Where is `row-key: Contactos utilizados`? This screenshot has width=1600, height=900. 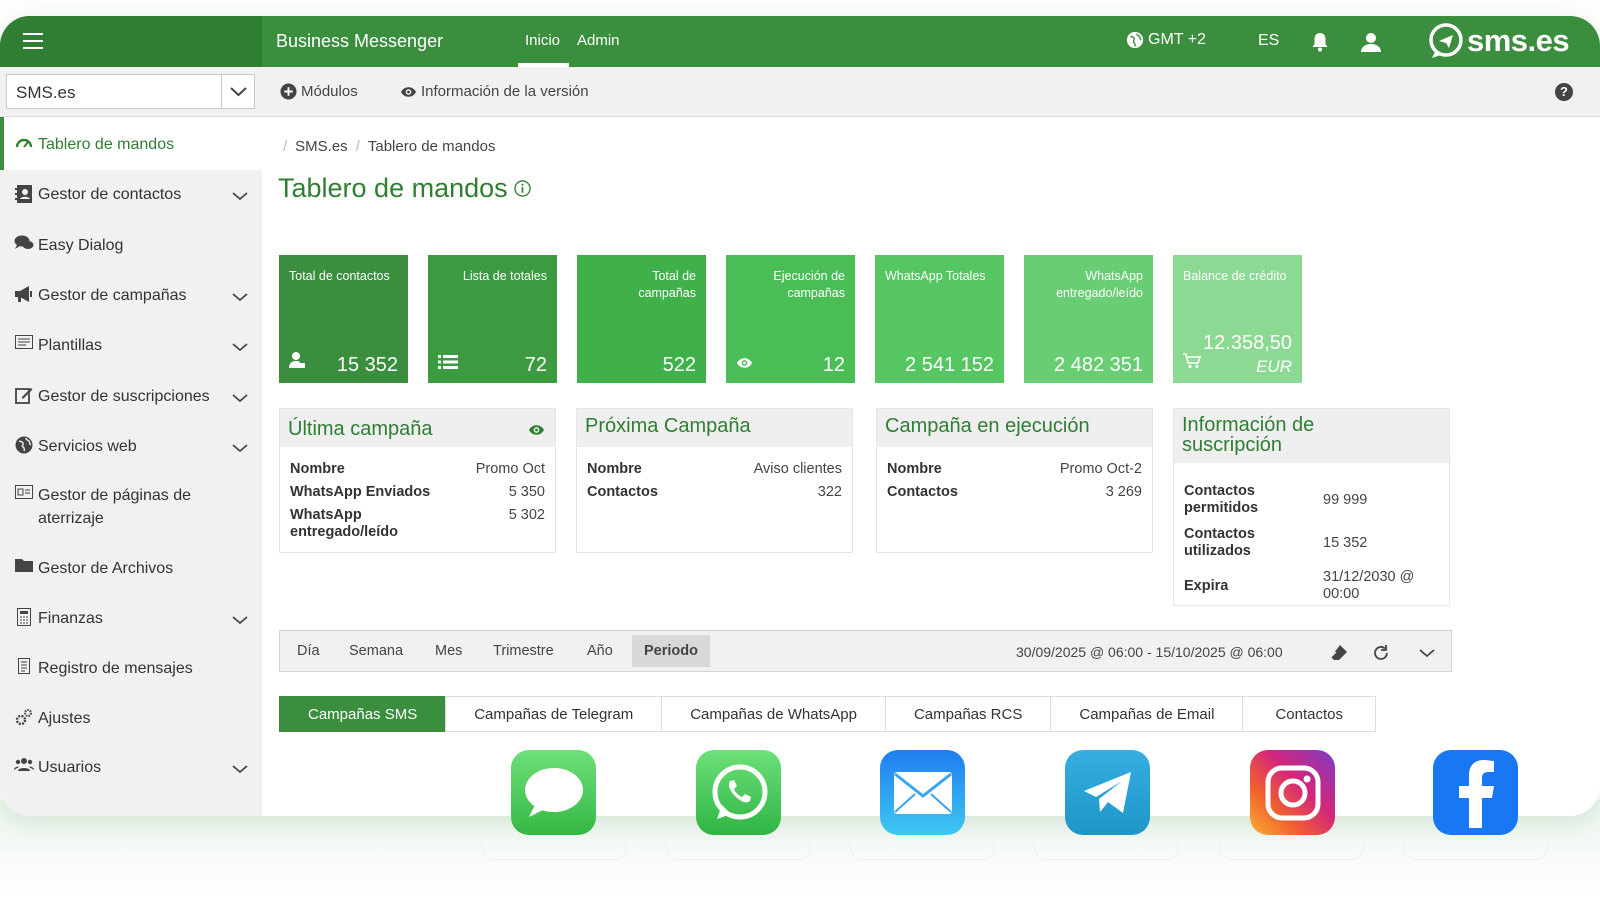 row-key: Contactos utilizados is located at coordinates (1219, 542).